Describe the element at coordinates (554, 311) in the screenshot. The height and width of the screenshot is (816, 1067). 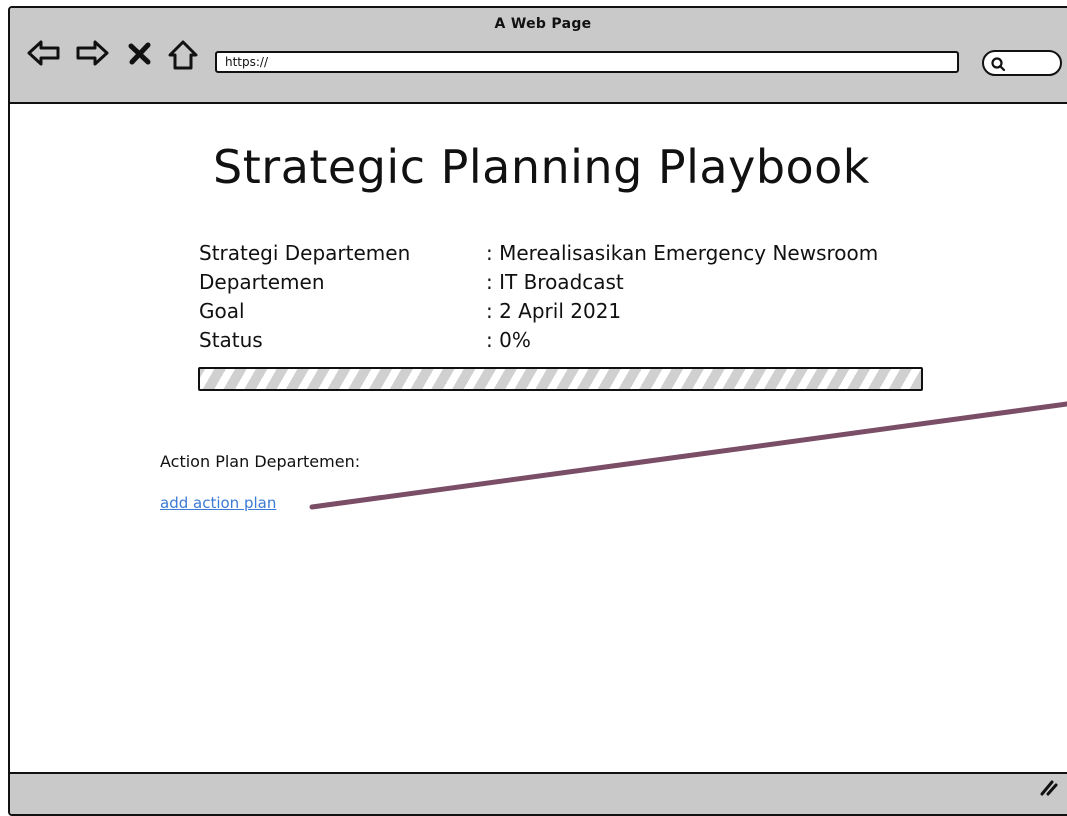
I see `info-value: : 2 April 2021` at that location.